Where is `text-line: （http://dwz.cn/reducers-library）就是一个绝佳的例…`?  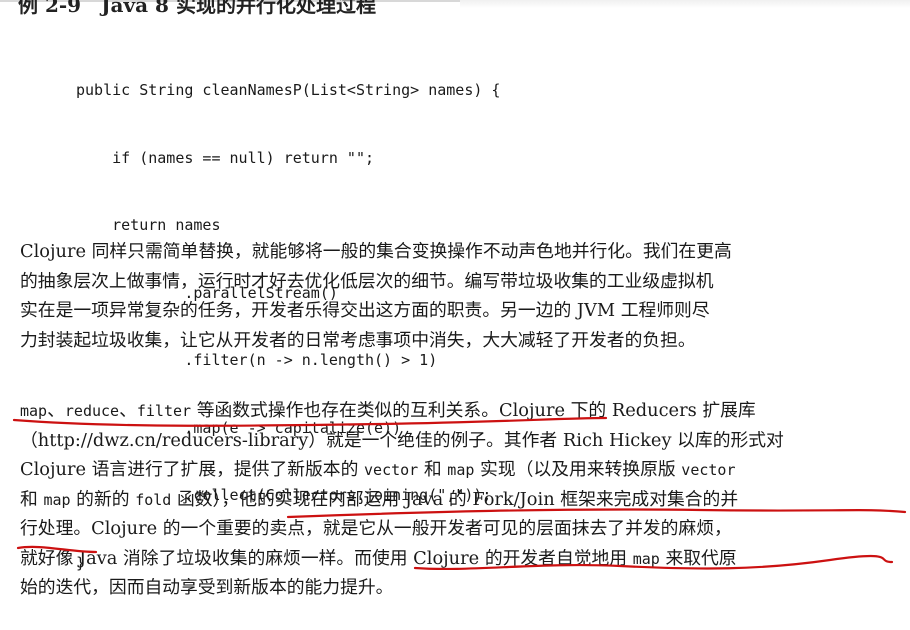
text-line: （http://dwz.cn/reducers-library）就是一个绝佳的例… is located at coordinates (402, 440).